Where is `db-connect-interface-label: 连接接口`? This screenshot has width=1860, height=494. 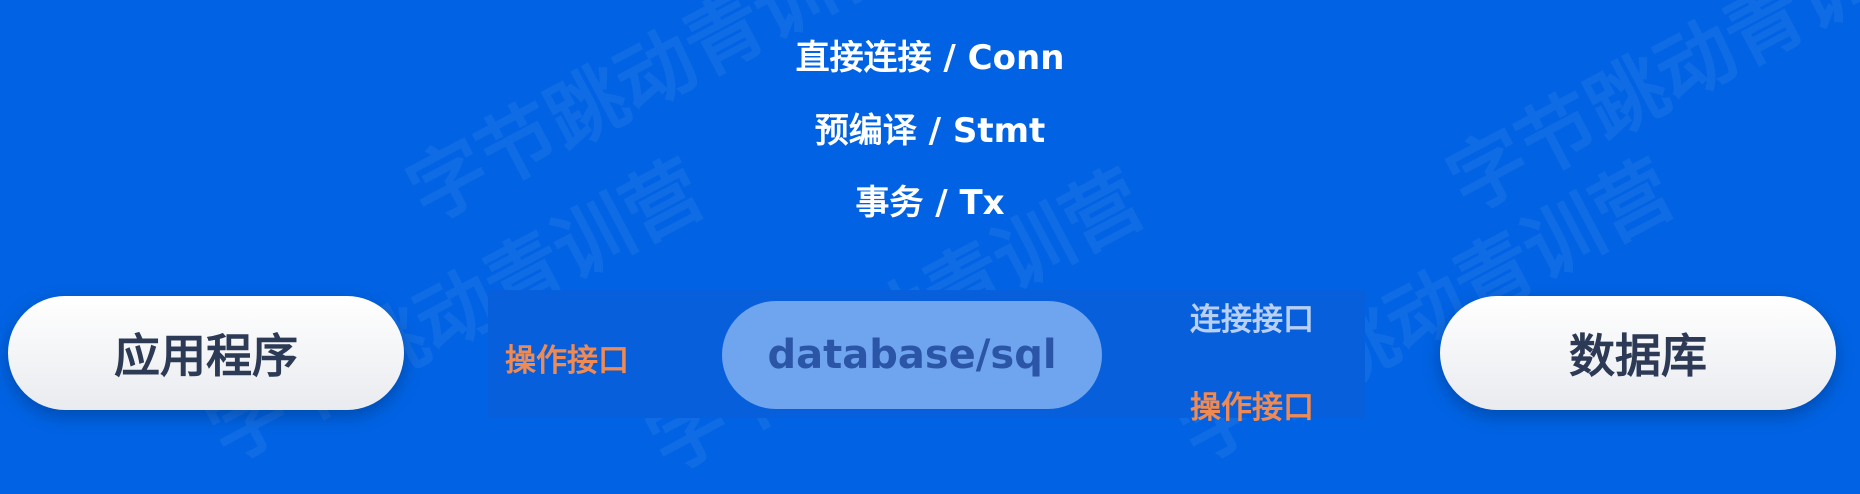 db-connect-interface-label: 连接接口 is located at coordinates (1252, 320).